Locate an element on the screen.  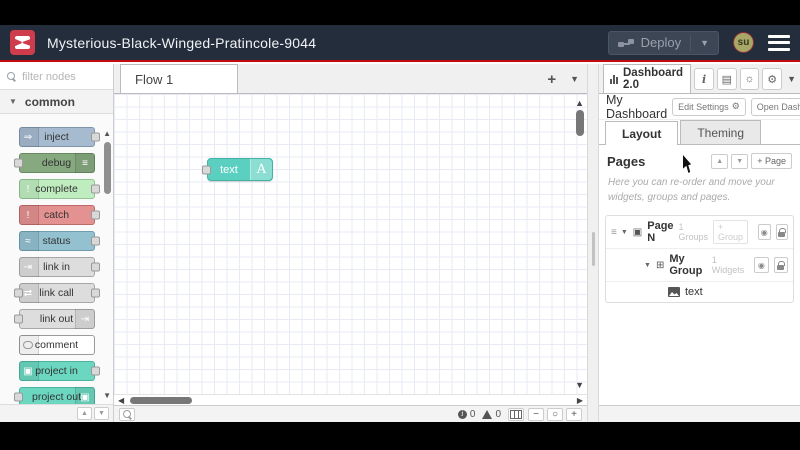
lock-icon is located at coordinates (782, 232).